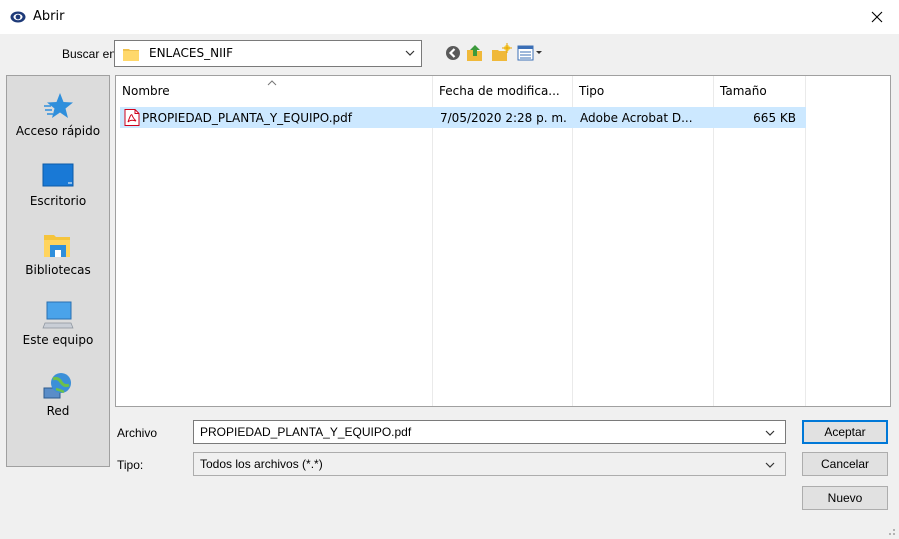 The image size is (899, 539). What do you see at coordinates (592, 91) in the screenshot?
I see `column-header-label: Tipo` at bounding box center [592, 91].